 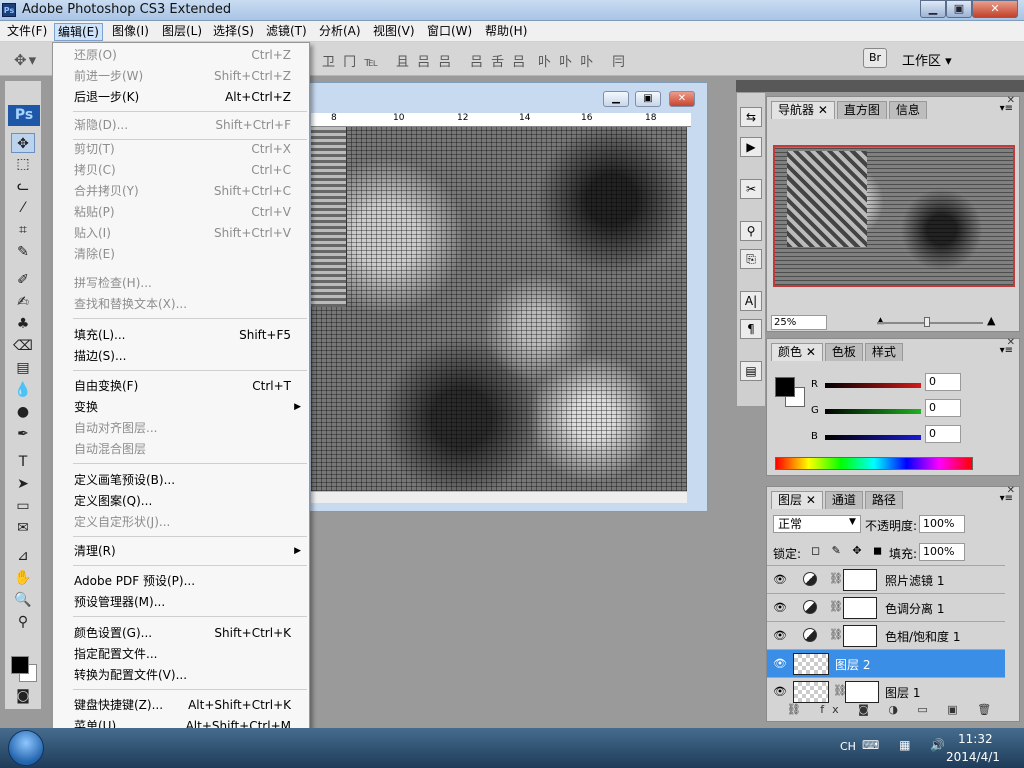 What do you see at coordinates (852, 522) in the screenshot?
I see `chevron-down-icon: ▼` at bounding box center [852, 522].